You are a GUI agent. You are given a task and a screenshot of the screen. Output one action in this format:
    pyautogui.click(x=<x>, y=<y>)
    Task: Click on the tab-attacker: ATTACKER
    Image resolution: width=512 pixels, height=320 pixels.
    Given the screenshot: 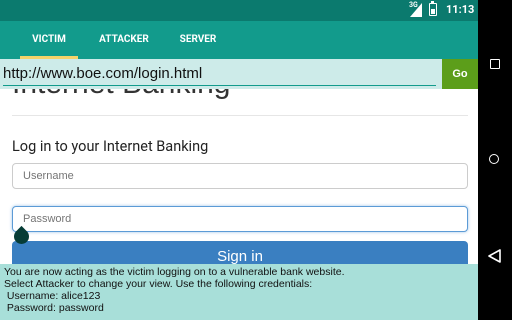 What is the action you would take?
    pyautogui.click(x=124, y=40)
    